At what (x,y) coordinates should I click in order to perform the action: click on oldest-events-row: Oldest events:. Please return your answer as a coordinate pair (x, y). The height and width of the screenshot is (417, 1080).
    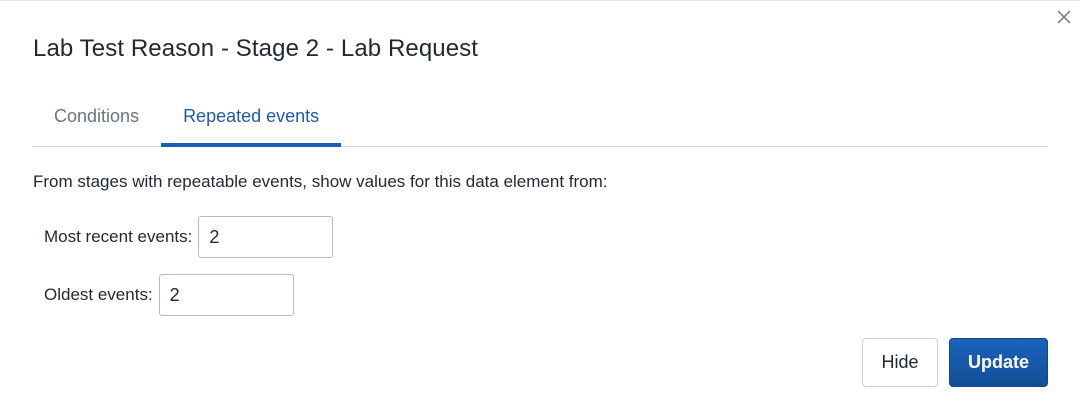
    Looking at the image, I should click on (169, 295).